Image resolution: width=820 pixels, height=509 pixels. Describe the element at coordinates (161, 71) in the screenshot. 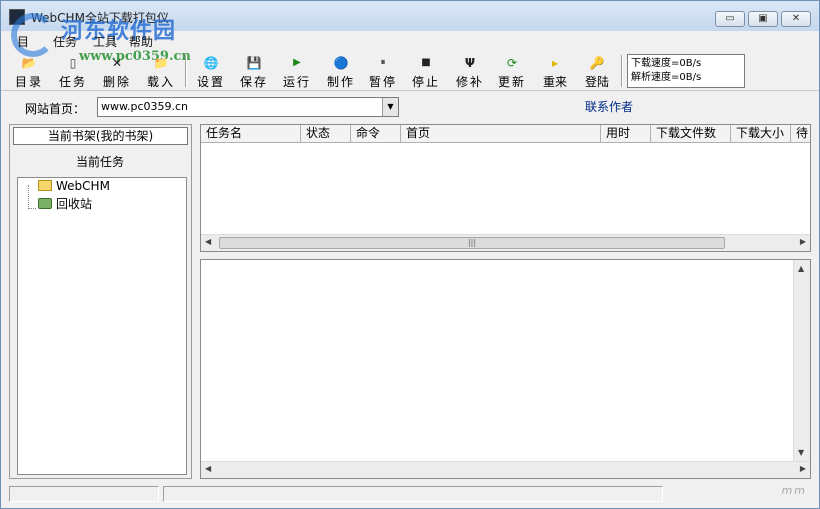

I see `load-button: 📁 载入` at that location.